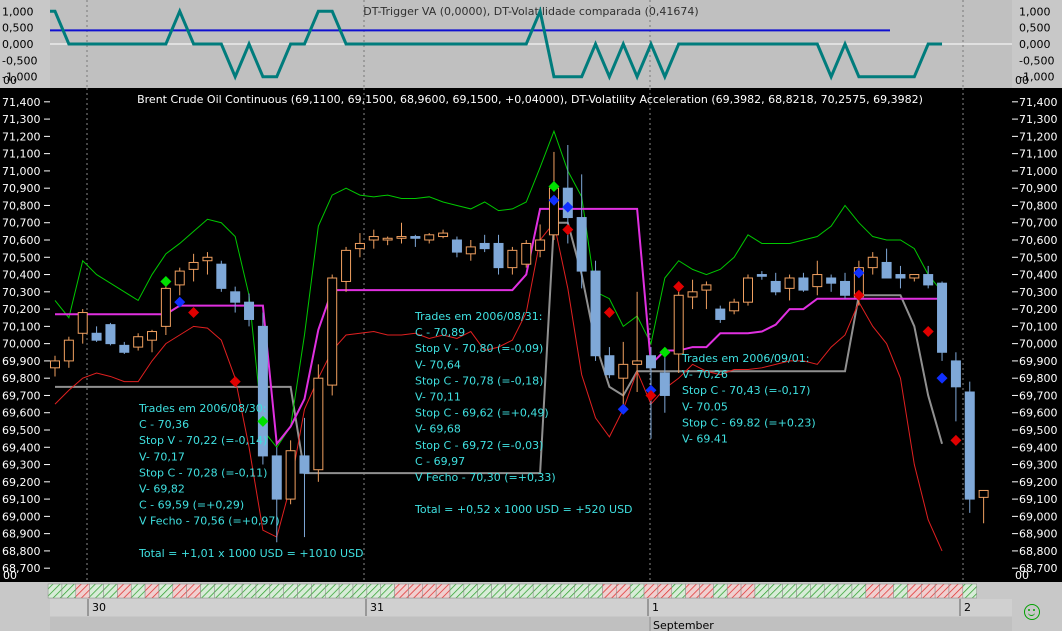 The height and width of the screenshot is (631, 1062). What do you see at coordinates (162, 489) in the screenshot?
I see `trade-note-line: V- 69,82` at bounding box center [162, 489].